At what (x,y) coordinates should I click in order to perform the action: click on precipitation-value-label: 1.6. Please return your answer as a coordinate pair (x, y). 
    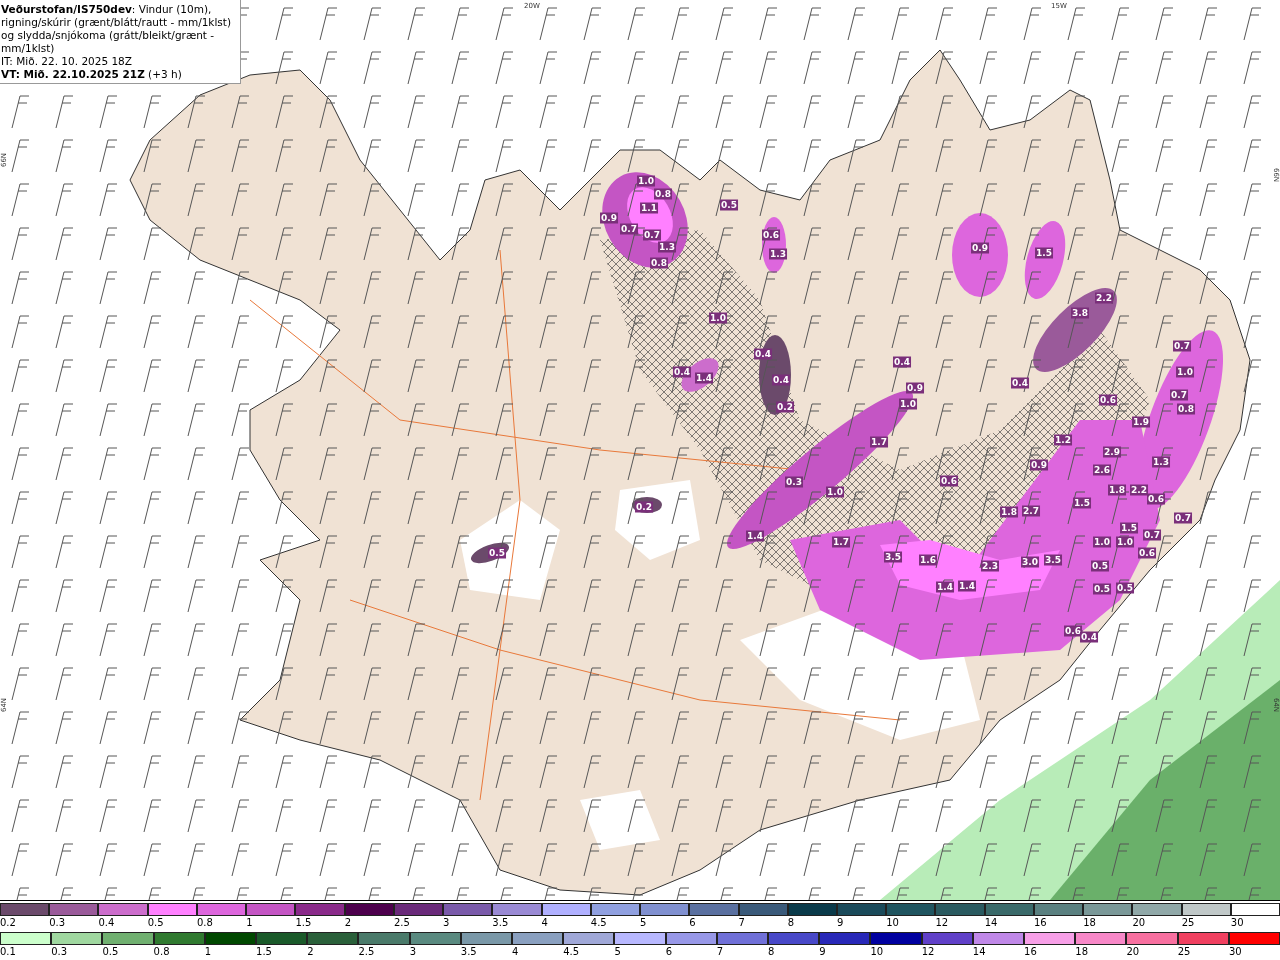
    Looking at the image, I should click on (928, 560).